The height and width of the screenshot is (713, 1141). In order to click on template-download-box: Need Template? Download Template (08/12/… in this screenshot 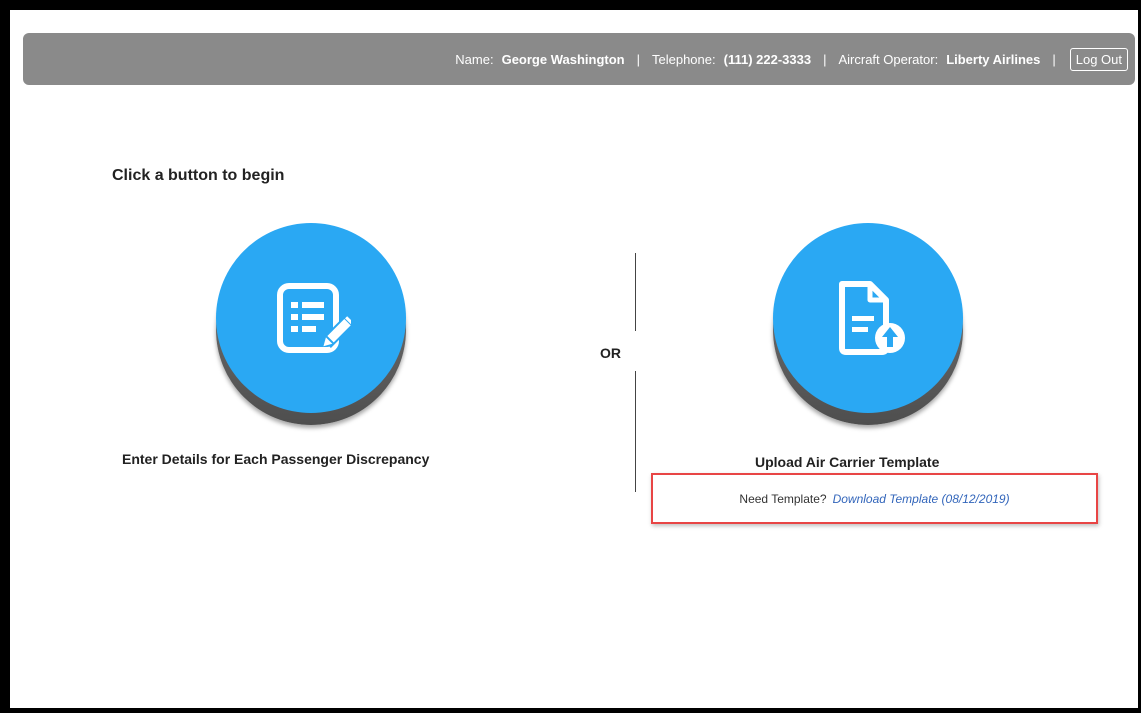, I will do `click(874, 498)`.